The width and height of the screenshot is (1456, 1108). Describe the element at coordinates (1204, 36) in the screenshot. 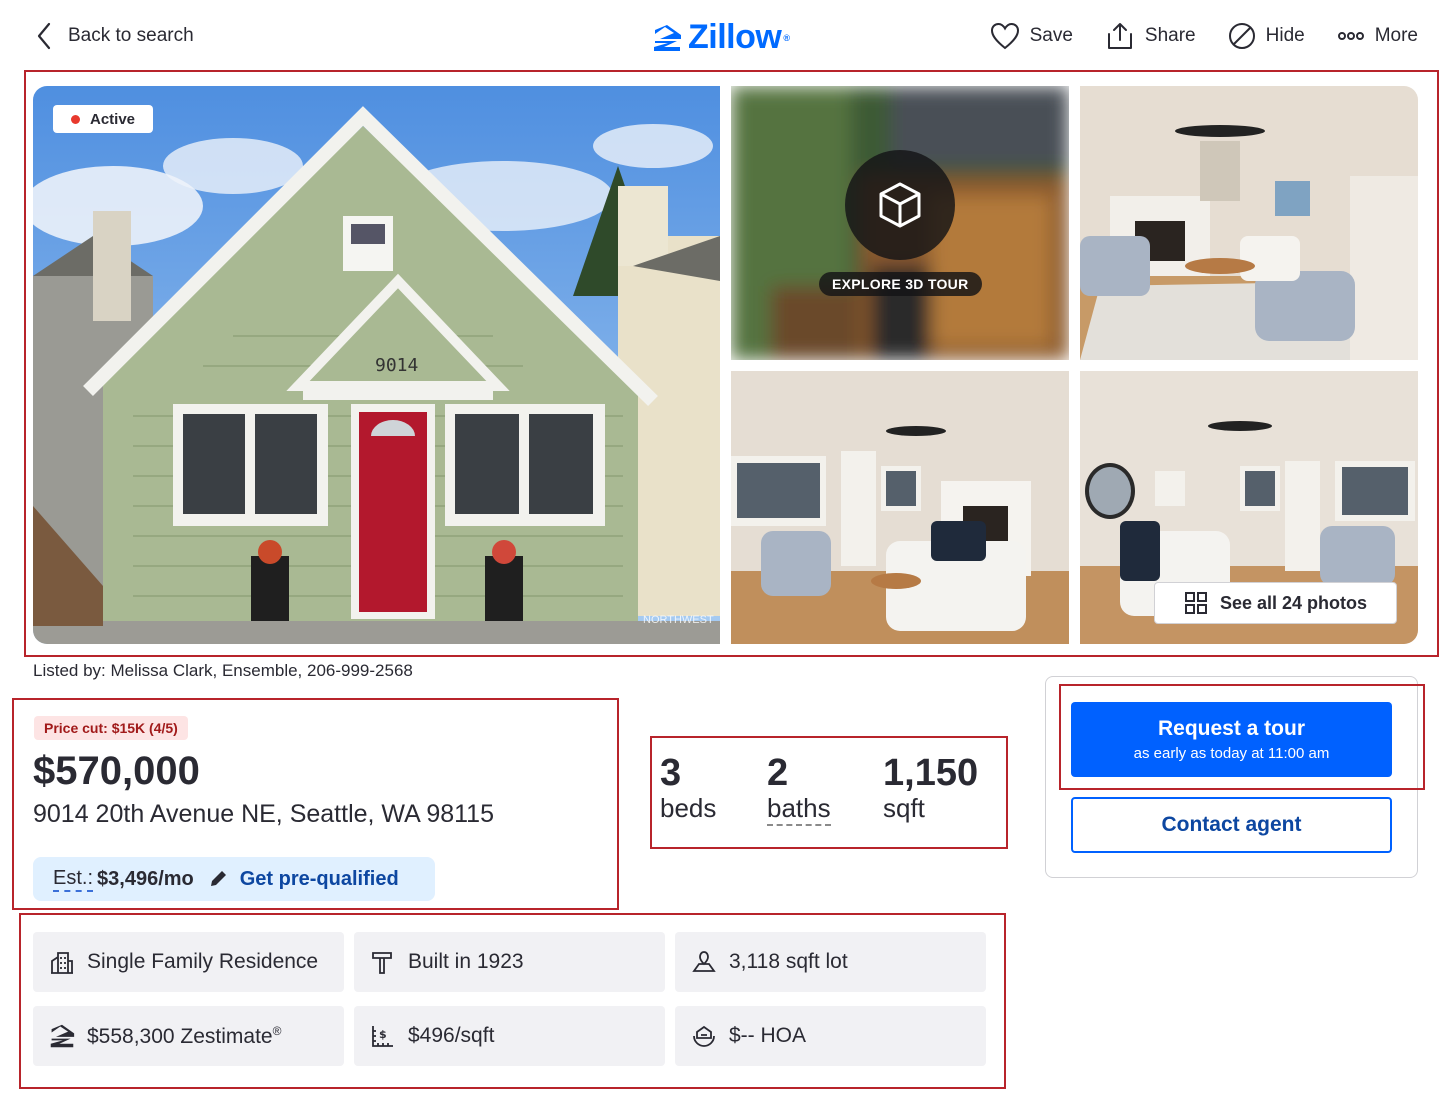

I see `header-actions: Save Share Hide More` at that location.